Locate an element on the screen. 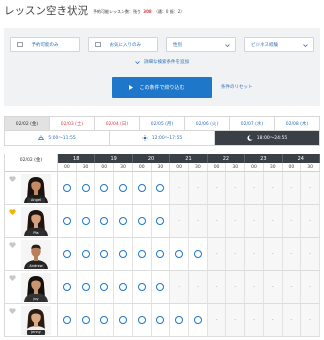 The height and width of the screenshot is (340, 324). date-tab-0205: 02/05 (月) is located at coordinates (162, 123).